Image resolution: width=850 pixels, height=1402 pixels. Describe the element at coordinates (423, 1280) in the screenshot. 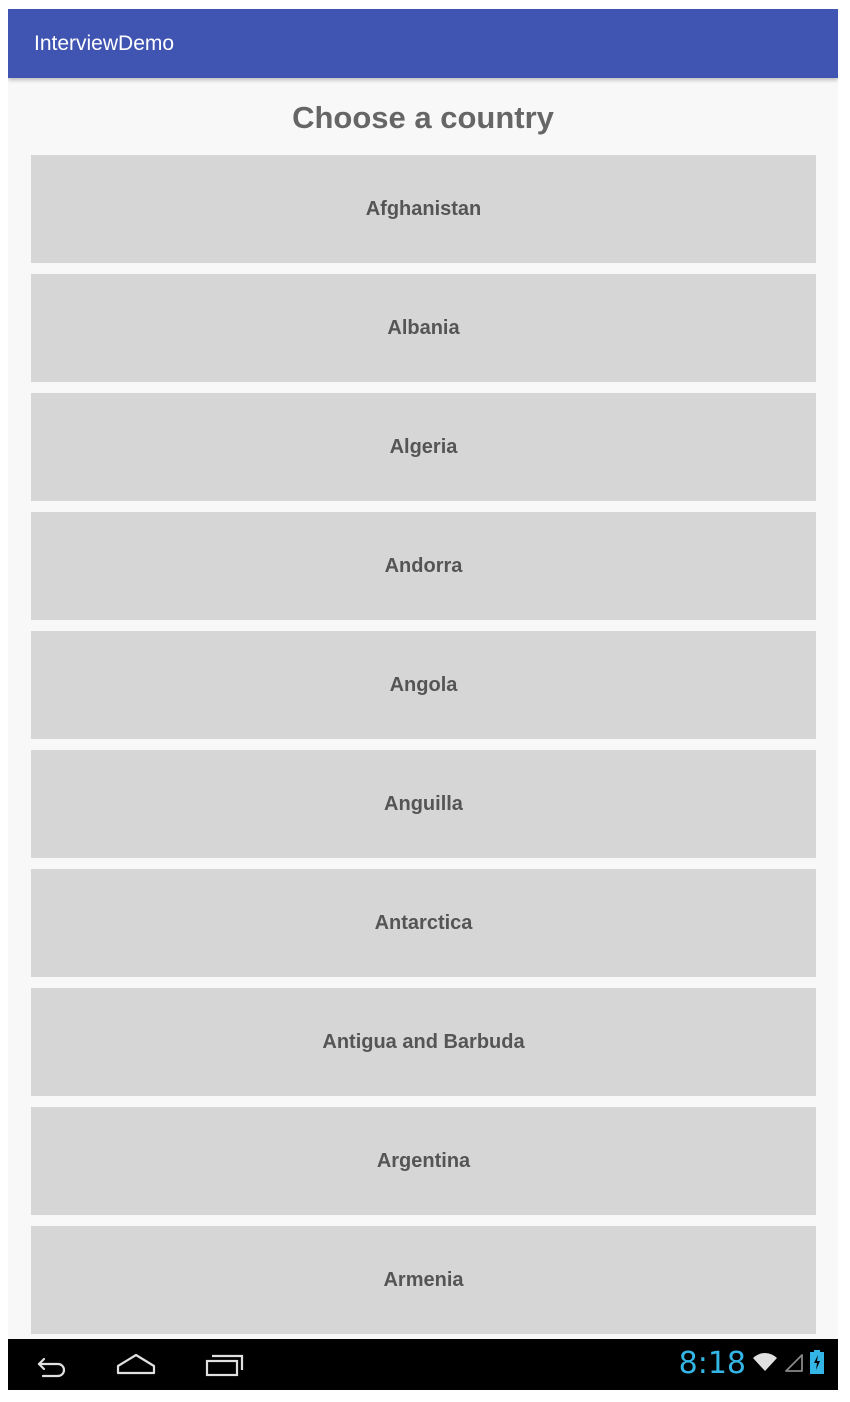

I see `country-button: Armenia` at that location.